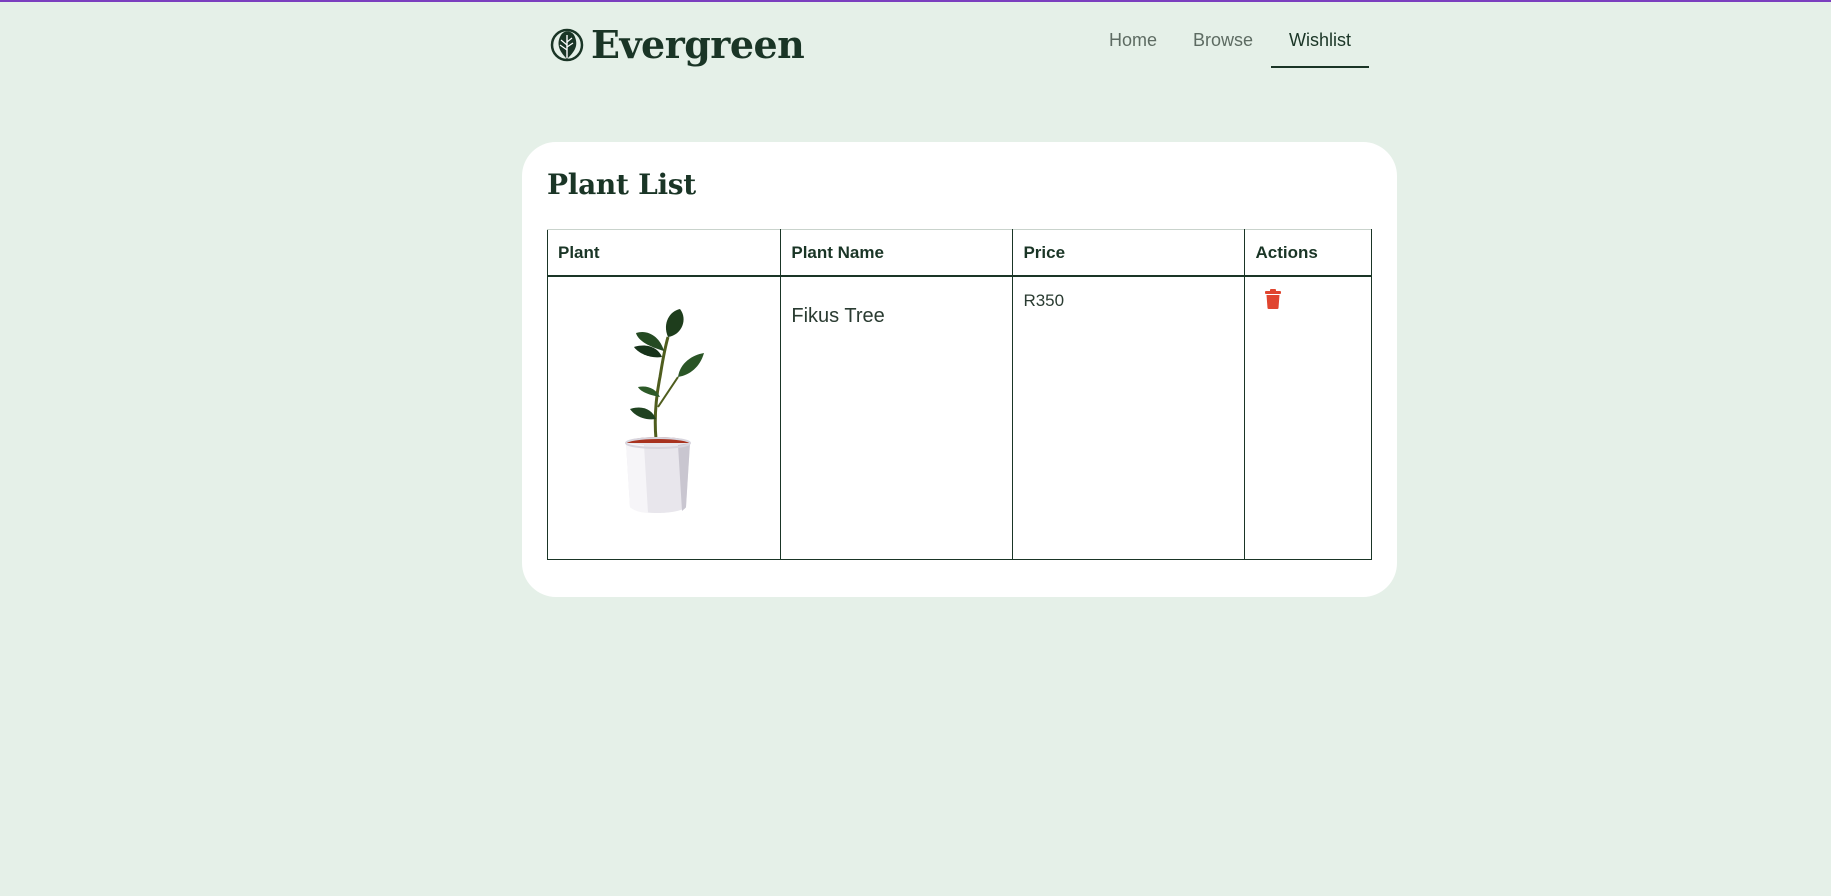 The width and height of the screenshot is (1831, 896). I want to click on potted-plant-image, so click(664, 411).